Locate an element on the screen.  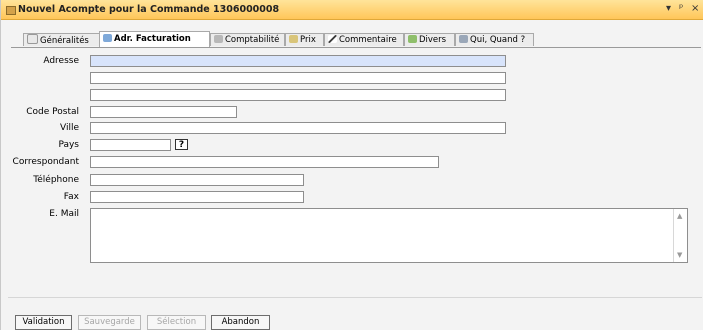
selection-button: Sélection is located at coordinates (176, 322).